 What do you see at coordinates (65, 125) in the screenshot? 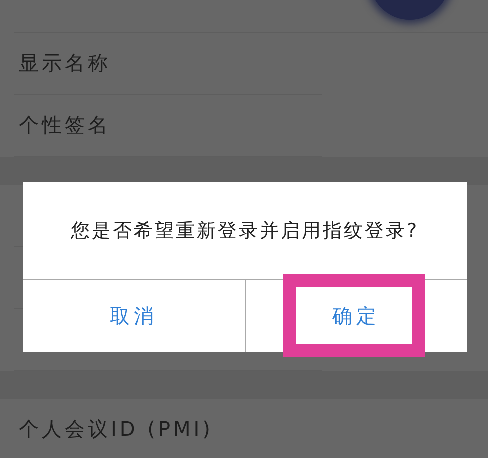
I see `setting-label: 个性签名` at bounding box center [65, 125].